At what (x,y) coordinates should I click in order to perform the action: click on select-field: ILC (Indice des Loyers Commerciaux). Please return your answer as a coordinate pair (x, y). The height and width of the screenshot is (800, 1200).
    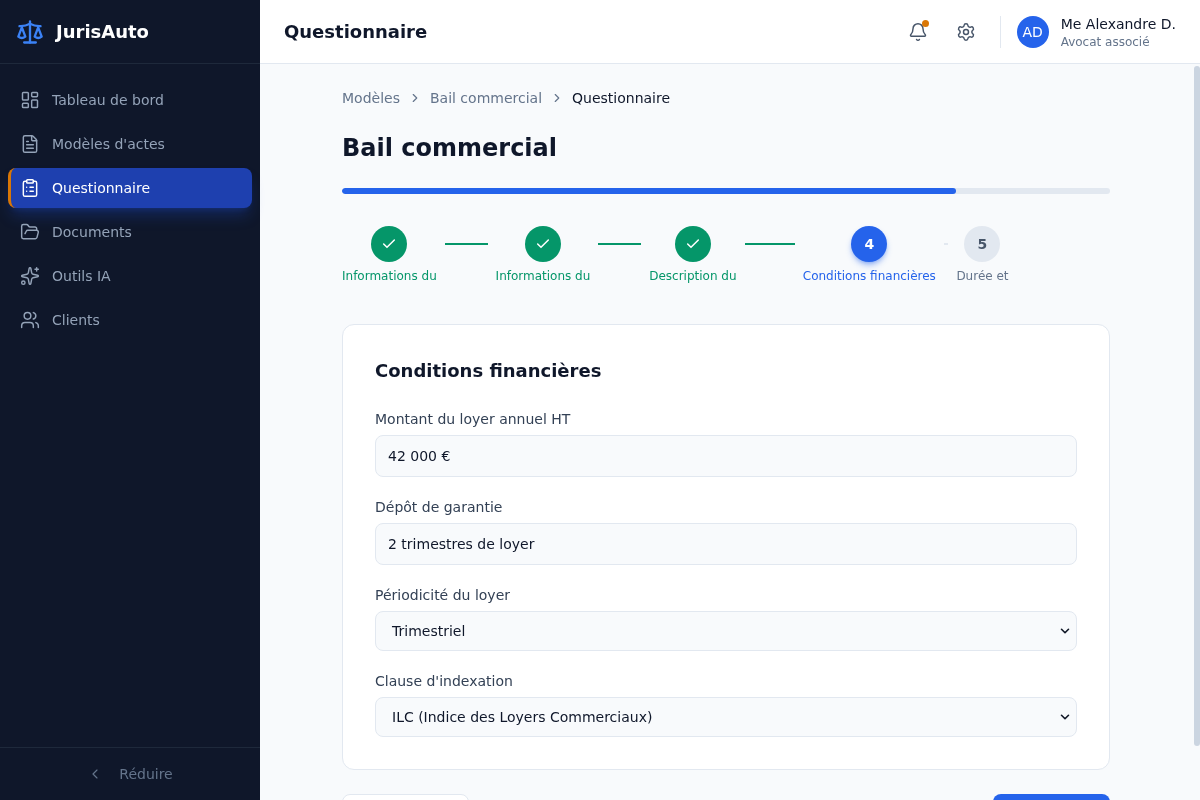
    Looking at the image, I should click on (726, 717).